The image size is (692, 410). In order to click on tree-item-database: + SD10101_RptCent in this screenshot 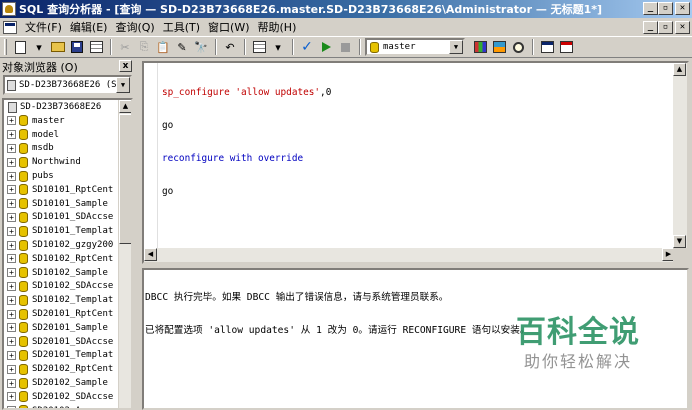, I will do `click(67, 190)`.